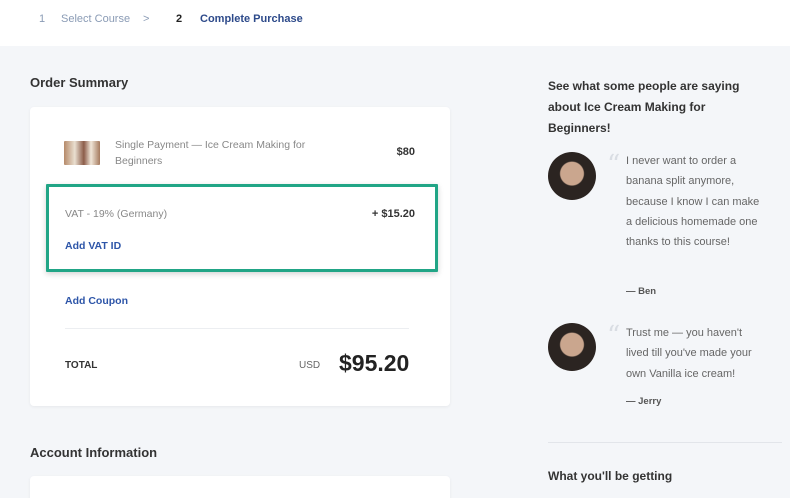  I want to click on total-currency: USD, so click(310, 365).